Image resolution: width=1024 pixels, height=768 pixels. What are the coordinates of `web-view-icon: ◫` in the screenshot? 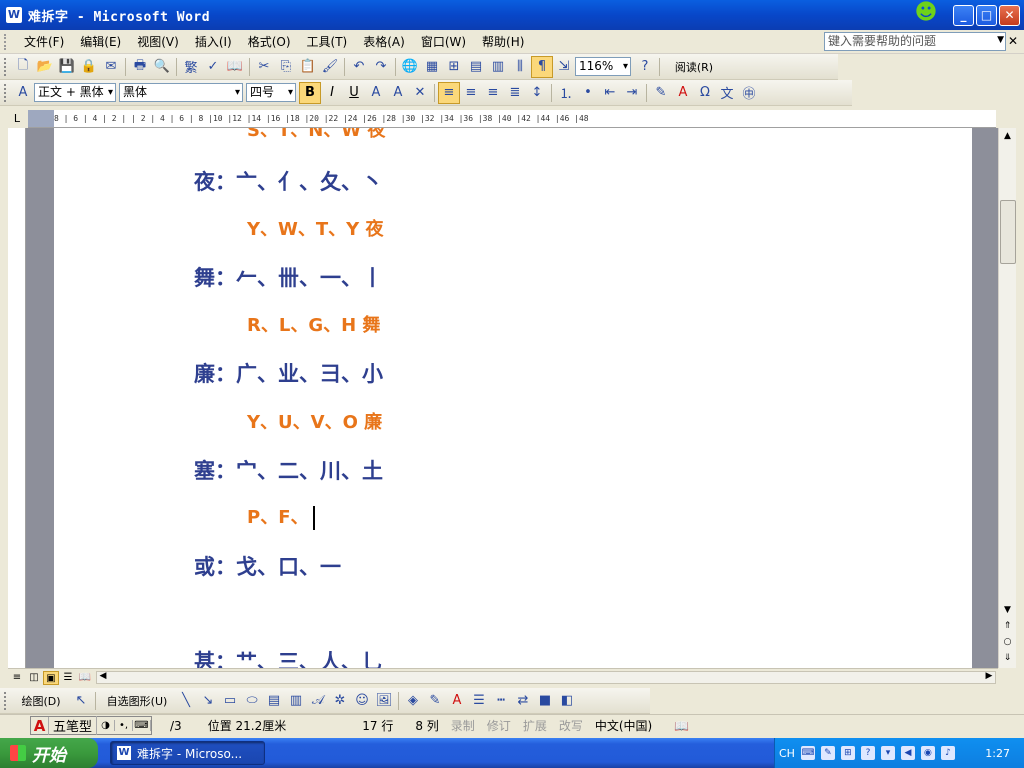 It's located at (34, 678).